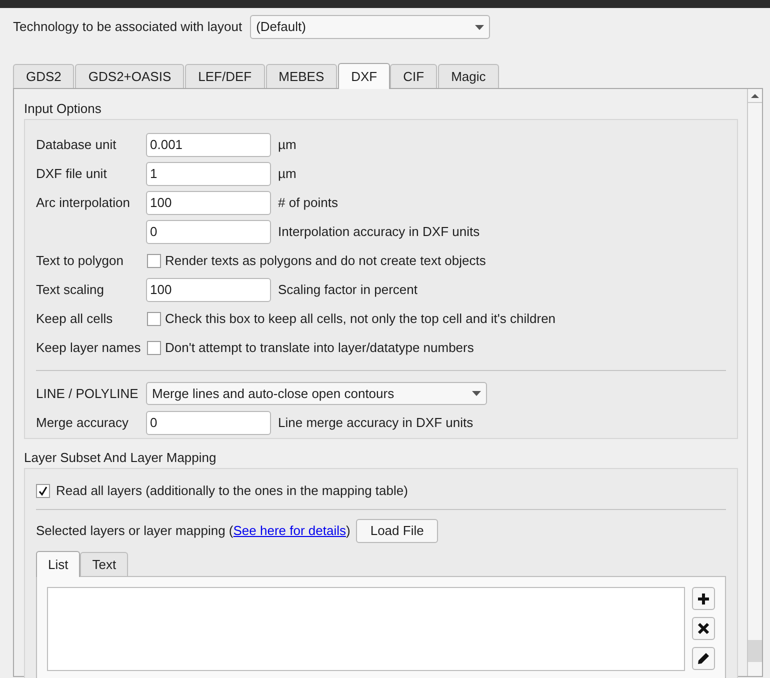 The width and height of the screenshot is (770, 678). What do you see at coordinates (129, 76) in the screenshot?
I see `tab: GDS2+OASIS` at bounding box center [129, 76].